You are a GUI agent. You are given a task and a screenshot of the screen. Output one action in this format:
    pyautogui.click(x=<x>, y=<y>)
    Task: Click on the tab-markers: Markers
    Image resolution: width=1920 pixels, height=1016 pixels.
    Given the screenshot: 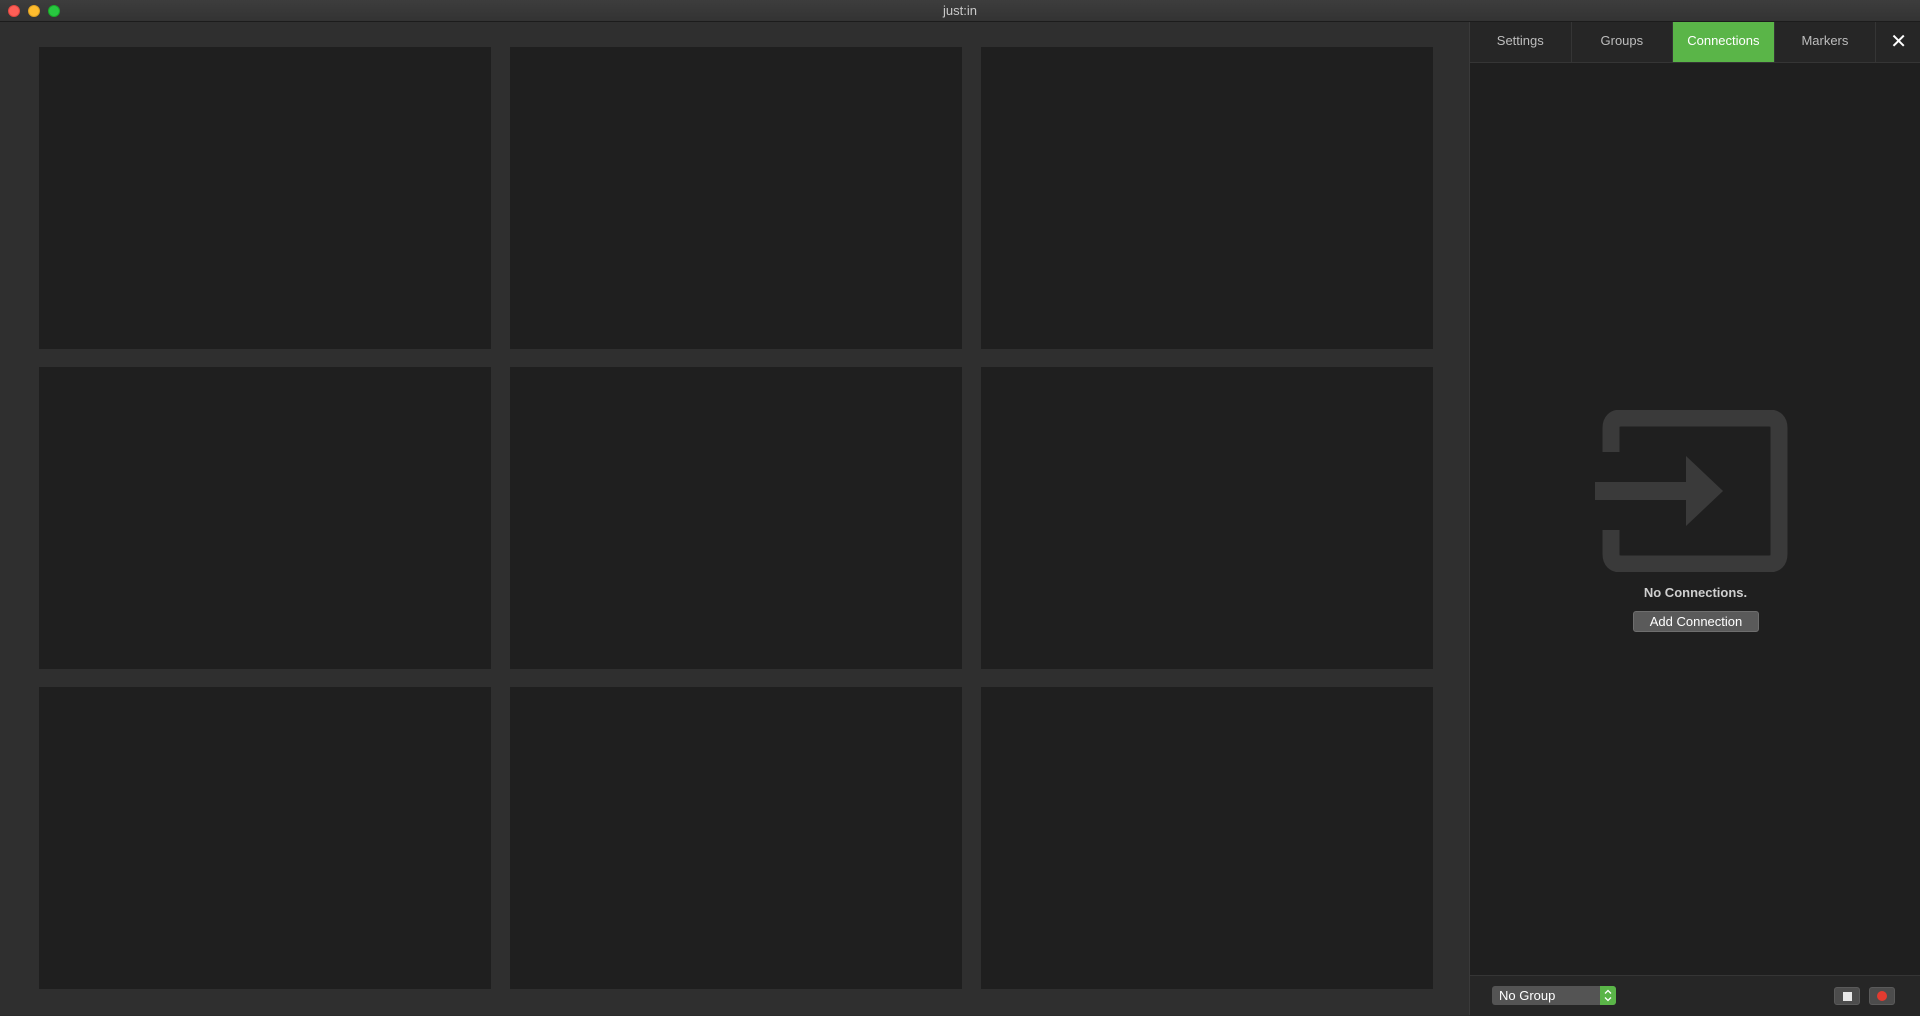 What is the action you would take?
    pyautogui.click(x=1826, y=42)
    